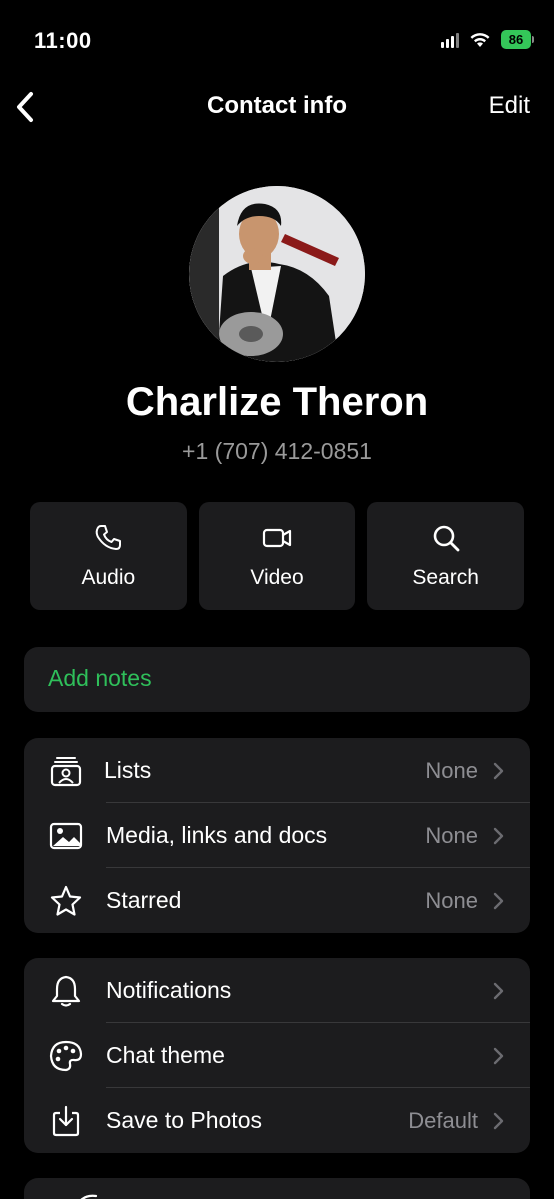 The width and height of the screenshot is (554, 1199). What do you see at coordinates (217, 835) in the screenshot?
I see `row-label-media: Media, links and docs` at bounding box center [217, 835].